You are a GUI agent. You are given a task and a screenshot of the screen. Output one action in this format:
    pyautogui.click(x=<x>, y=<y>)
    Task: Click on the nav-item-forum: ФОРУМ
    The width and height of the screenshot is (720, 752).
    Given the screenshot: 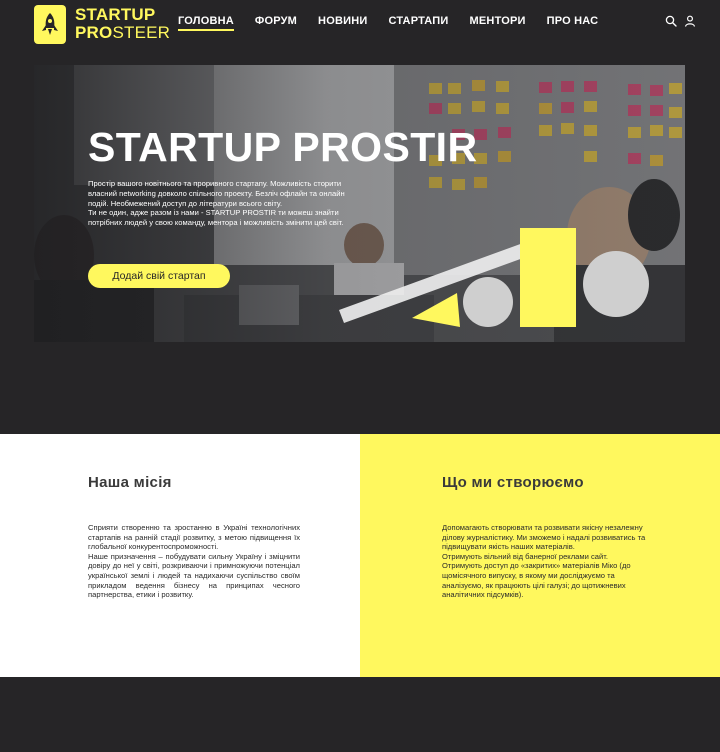 What is the action you would take?
    pyautogui.click(x=276, y=23)
    